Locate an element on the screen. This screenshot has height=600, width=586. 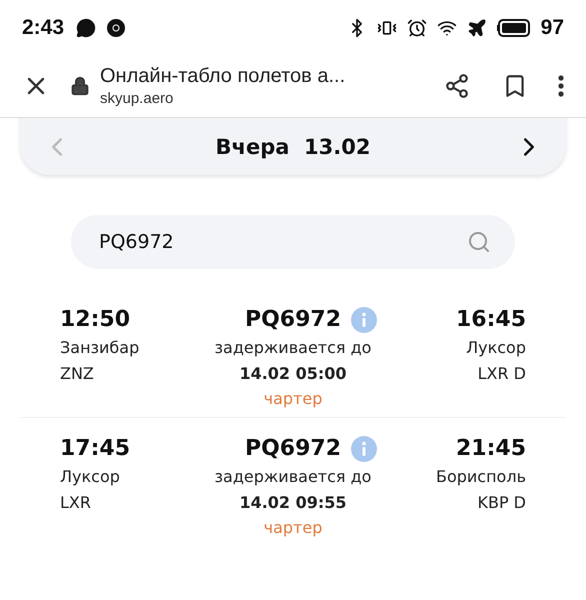
date-label: Вчера 13.02 is located at coordinates (293, 146).